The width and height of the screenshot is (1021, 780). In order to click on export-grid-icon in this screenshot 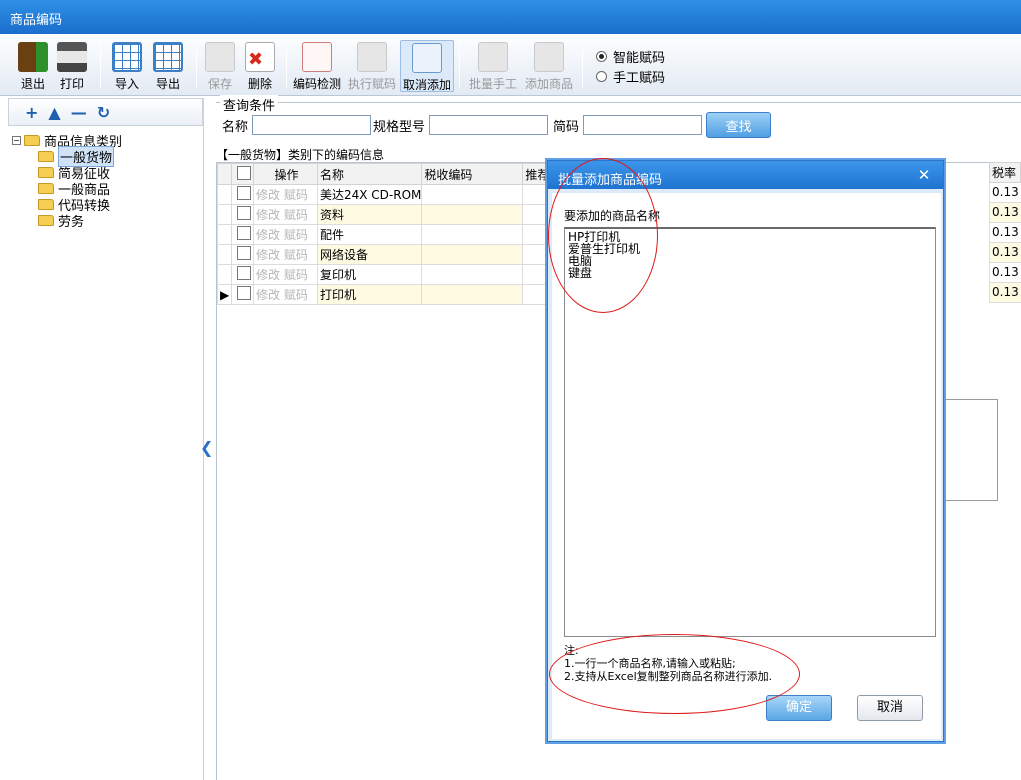, I will do `click(168, 57)`.